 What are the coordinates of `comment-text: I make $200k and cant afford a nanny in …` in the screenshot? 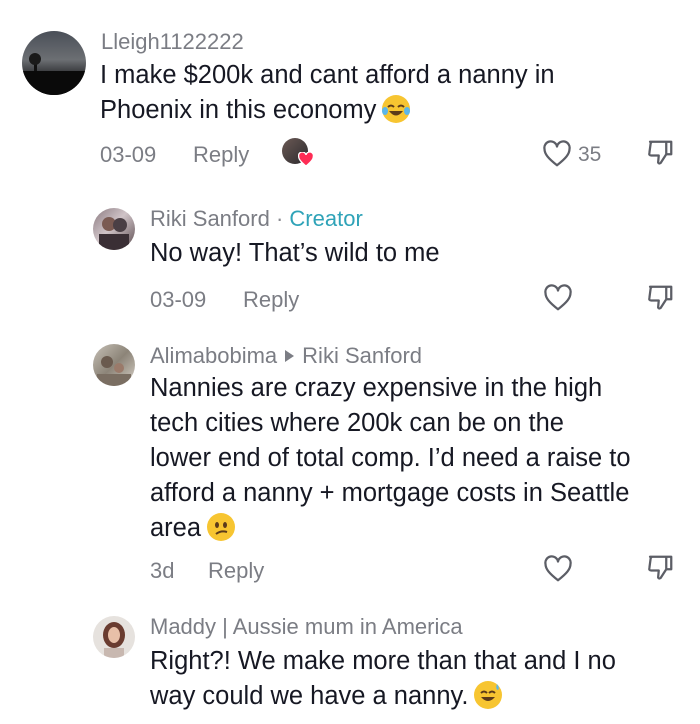 It's located at (380, 93).